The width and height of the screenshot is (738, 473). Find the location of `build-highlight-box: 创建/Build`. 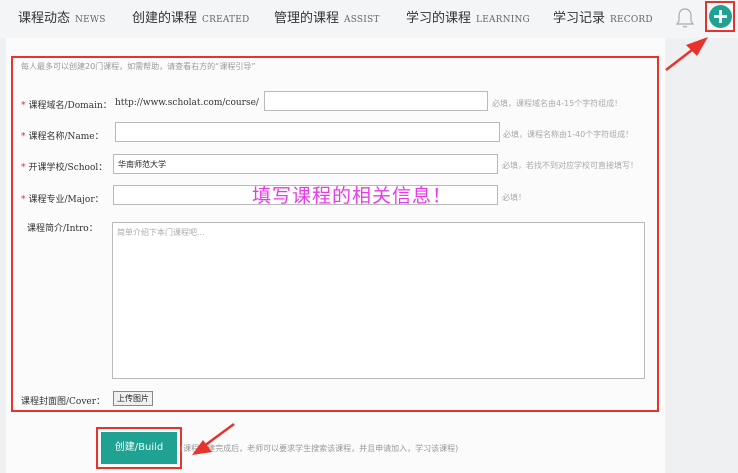

build-highlight-box: 创建/Build is located at coordinates (139, 448).